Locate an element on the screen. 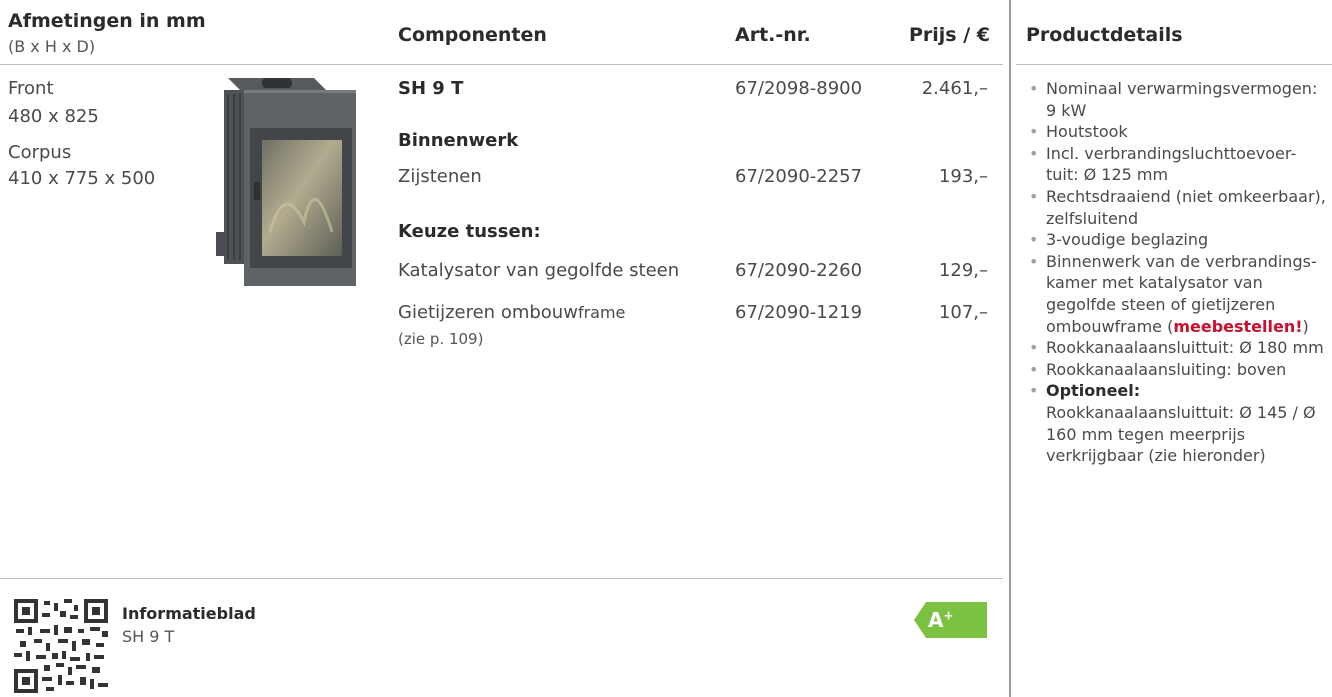 Image resolution: width=1332 pixels, height=697 pixels. stove-image is located at coordinates (286, 182).